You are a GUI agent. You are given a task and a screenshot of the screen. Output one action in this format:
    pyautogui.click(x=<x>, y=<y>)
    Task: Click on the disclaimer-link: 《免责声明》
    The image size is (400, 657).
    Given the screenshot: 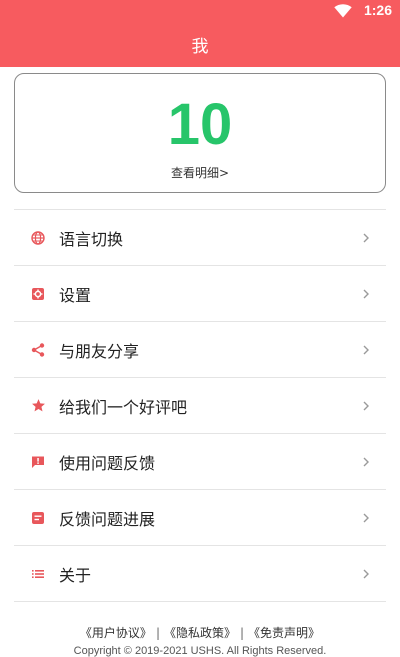 What is the action you would take?
    pyautogui.click(x=284, y=633)
    